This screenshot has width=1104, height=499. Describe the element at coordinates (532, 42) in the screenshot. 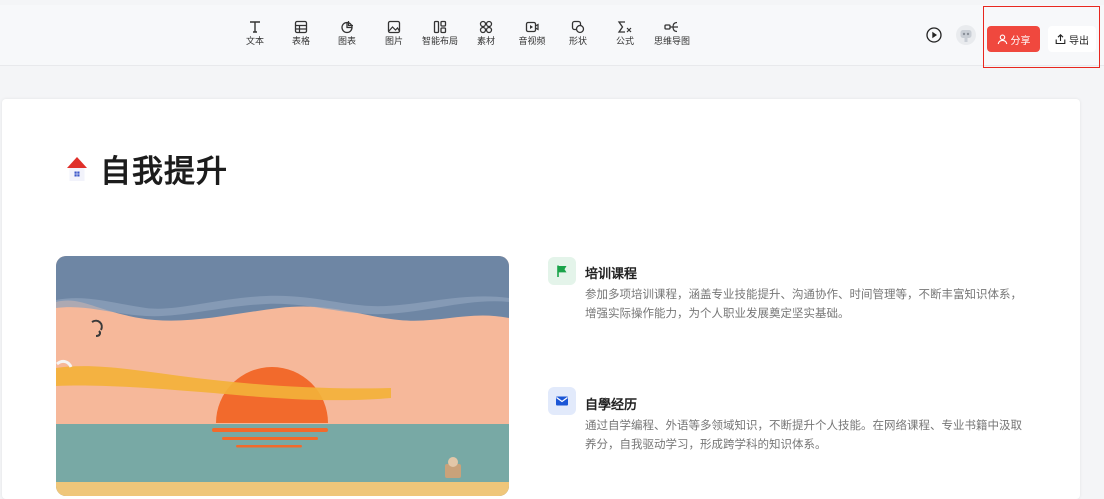

I see `tool-label: 音视频` at that location.